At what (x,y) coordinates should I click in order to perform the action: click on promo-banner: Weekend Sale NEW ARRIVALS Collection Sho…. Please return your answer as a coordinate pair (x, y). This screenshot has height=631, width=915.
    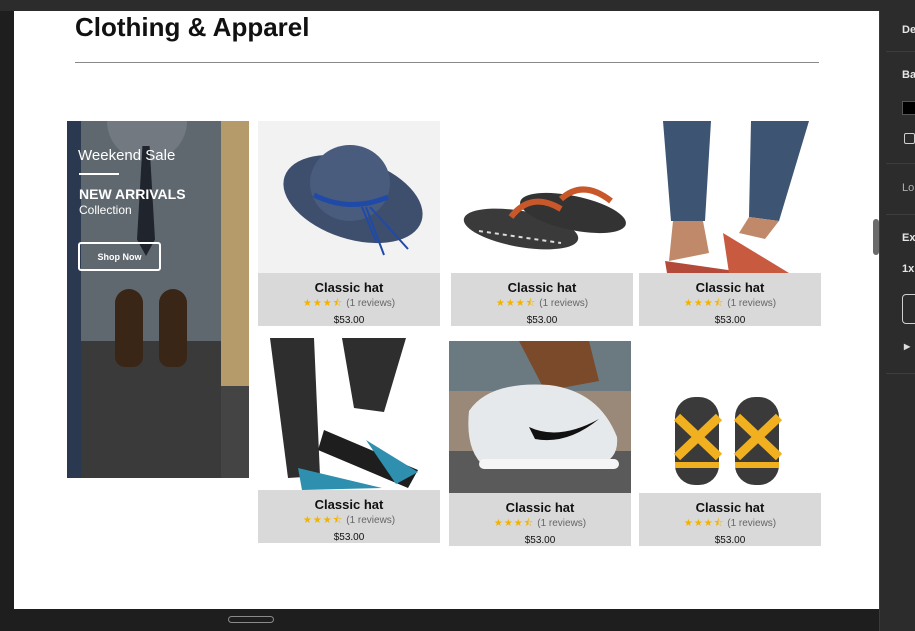
    Looking at the image, I should click on (158, 299).